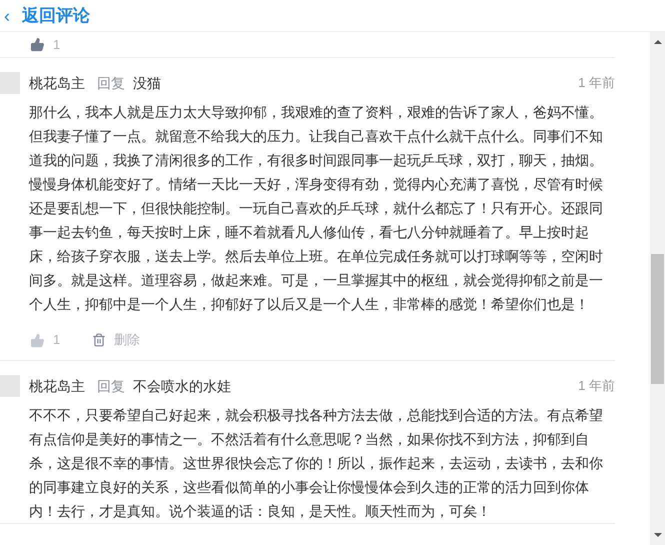 The width and height of the screenshot is (665, 545). I want to click on back-icon: ‹, so click(7, 15).